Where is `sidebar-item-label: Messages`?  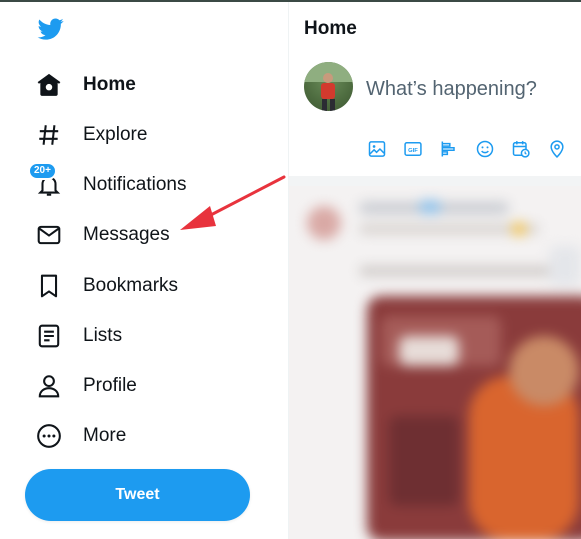
sidebar-item-label: Messages is located at coordinates (126, 234).